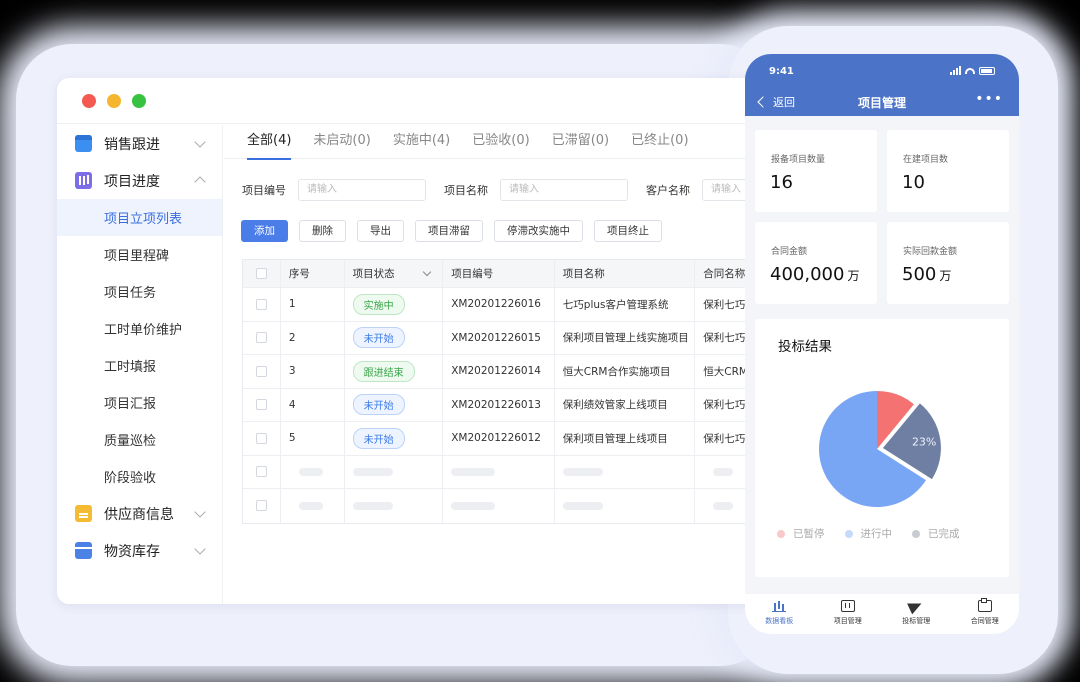 Image resolution: width=1080 pixels, height=682 pixels. Describe the element at coordinates (499, 273) in the screenshot. I see `table-header-cell: 项目编号` at that location.